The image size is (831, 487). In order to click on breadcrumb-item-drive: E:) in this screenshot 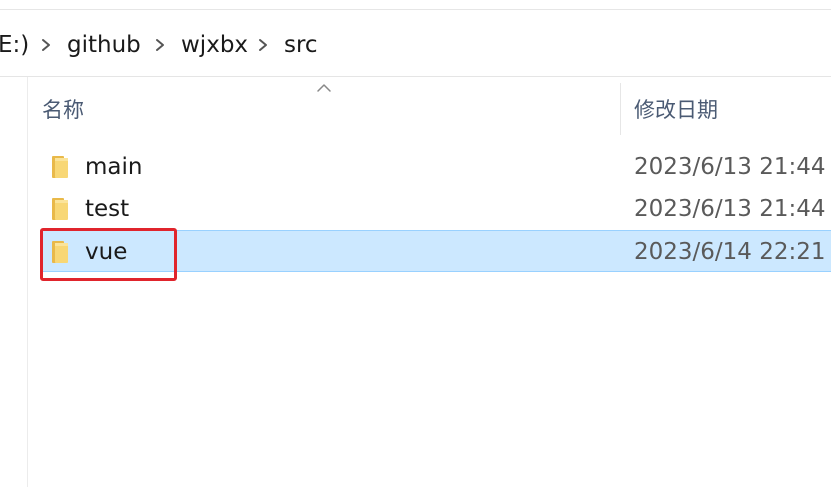, I will do `click(14, 45)`.